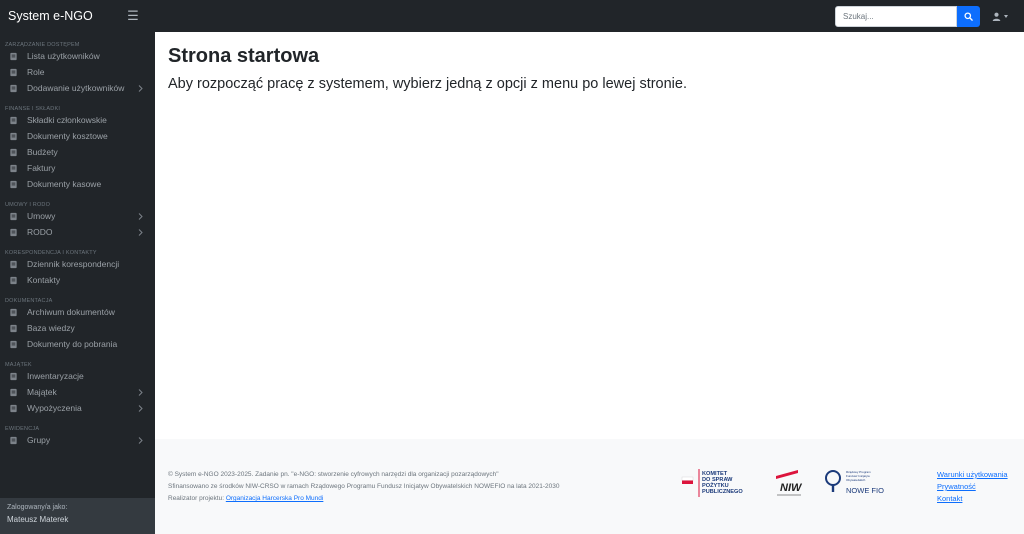  Describe the element at coordinates (18, 365) in the screenshot. I see `sidebar-heading-majatek: MAJĄTEK` at that location.